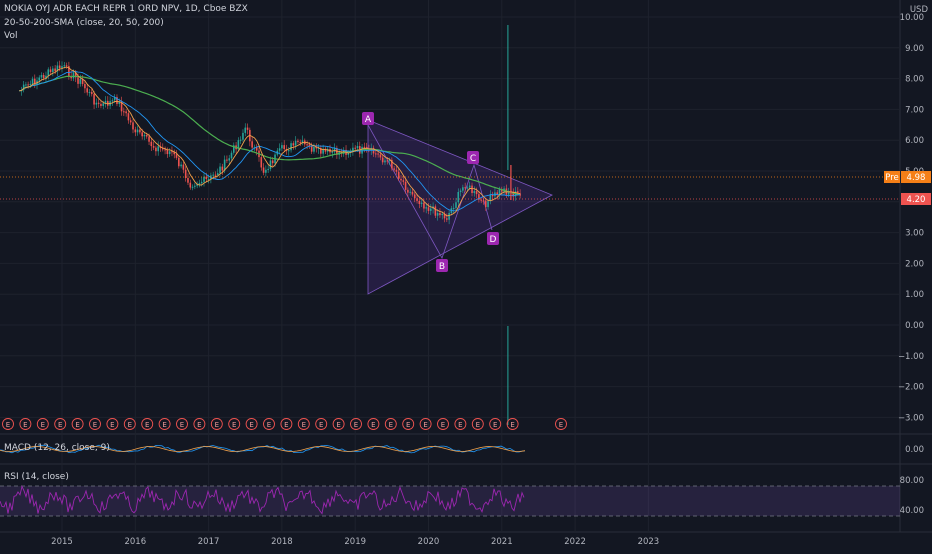 The image size is (932, 554). Describe the element at coordinates (57, 448) in the screenshot. I see `macd-legend: MACD (12, 26, close, 9)` at that location.